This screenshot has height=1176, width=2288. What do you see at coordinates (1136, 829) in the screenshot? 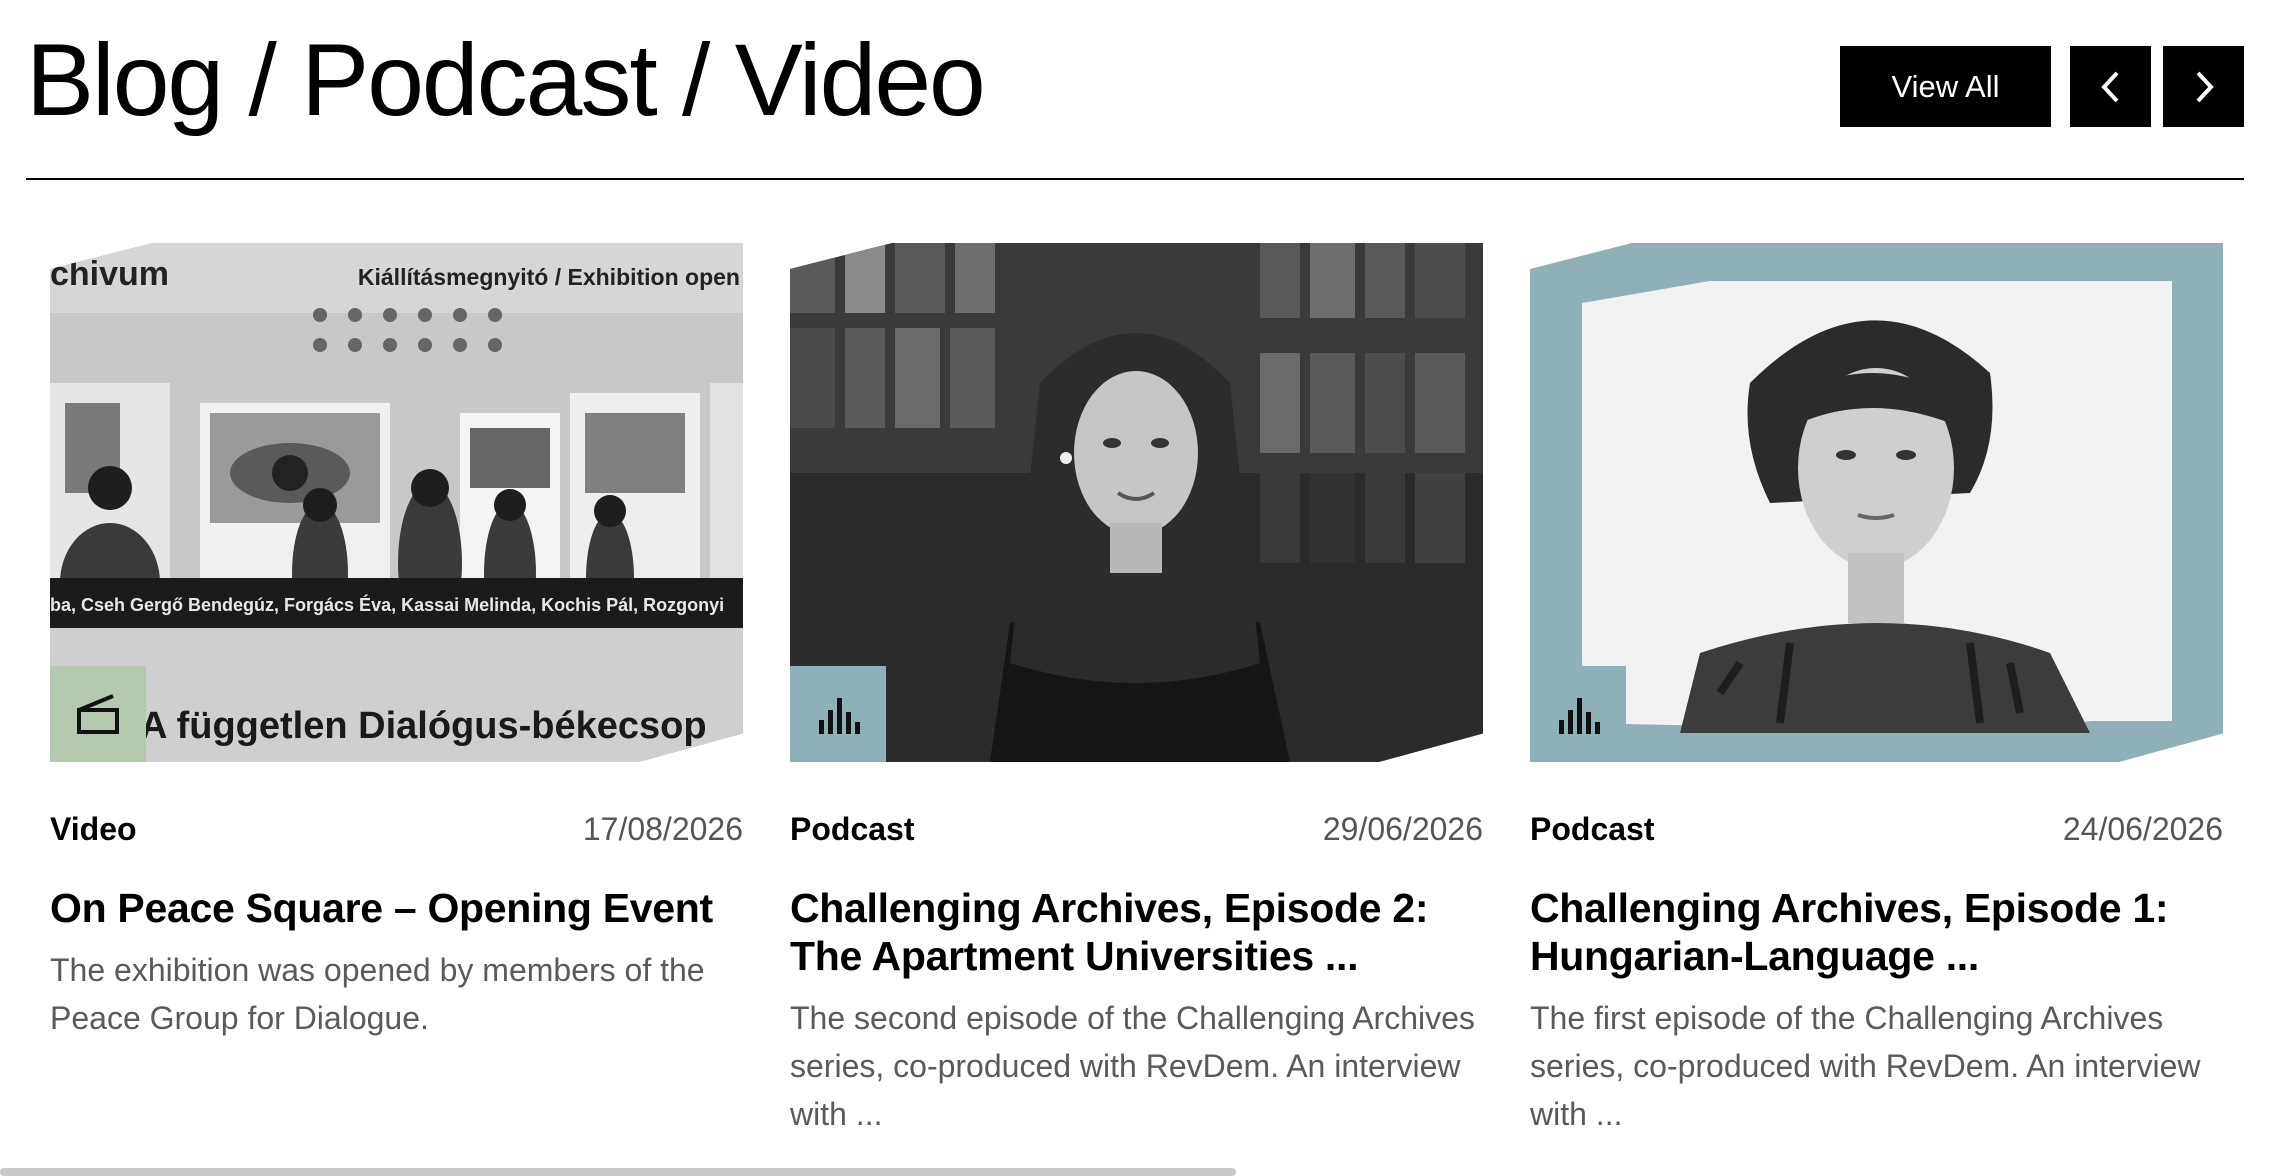
I see `card-meta: Podcast 29/06/2026` at bounding box center [1136, 829].